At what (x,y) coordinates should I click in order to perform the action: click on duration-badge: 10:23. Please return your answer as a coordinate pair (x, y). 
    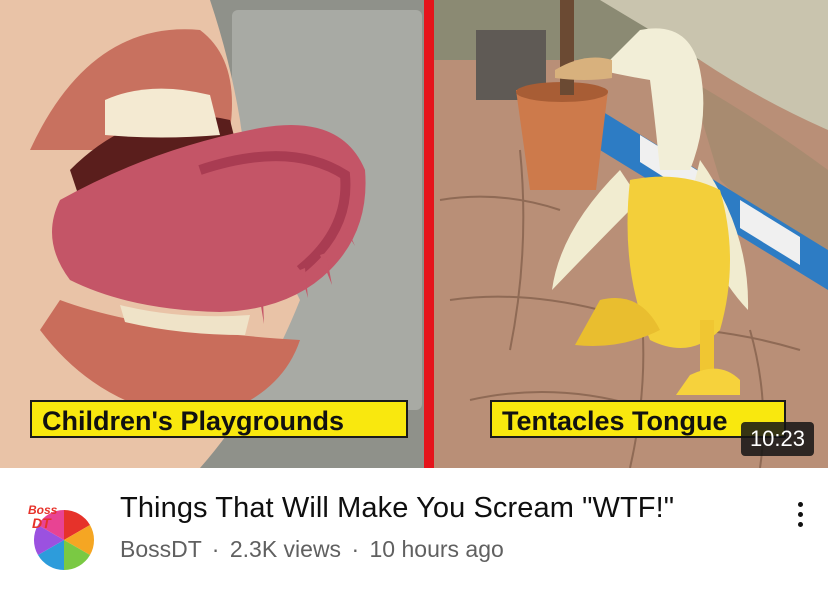
    Looking at the image, I should click on (777, 439).